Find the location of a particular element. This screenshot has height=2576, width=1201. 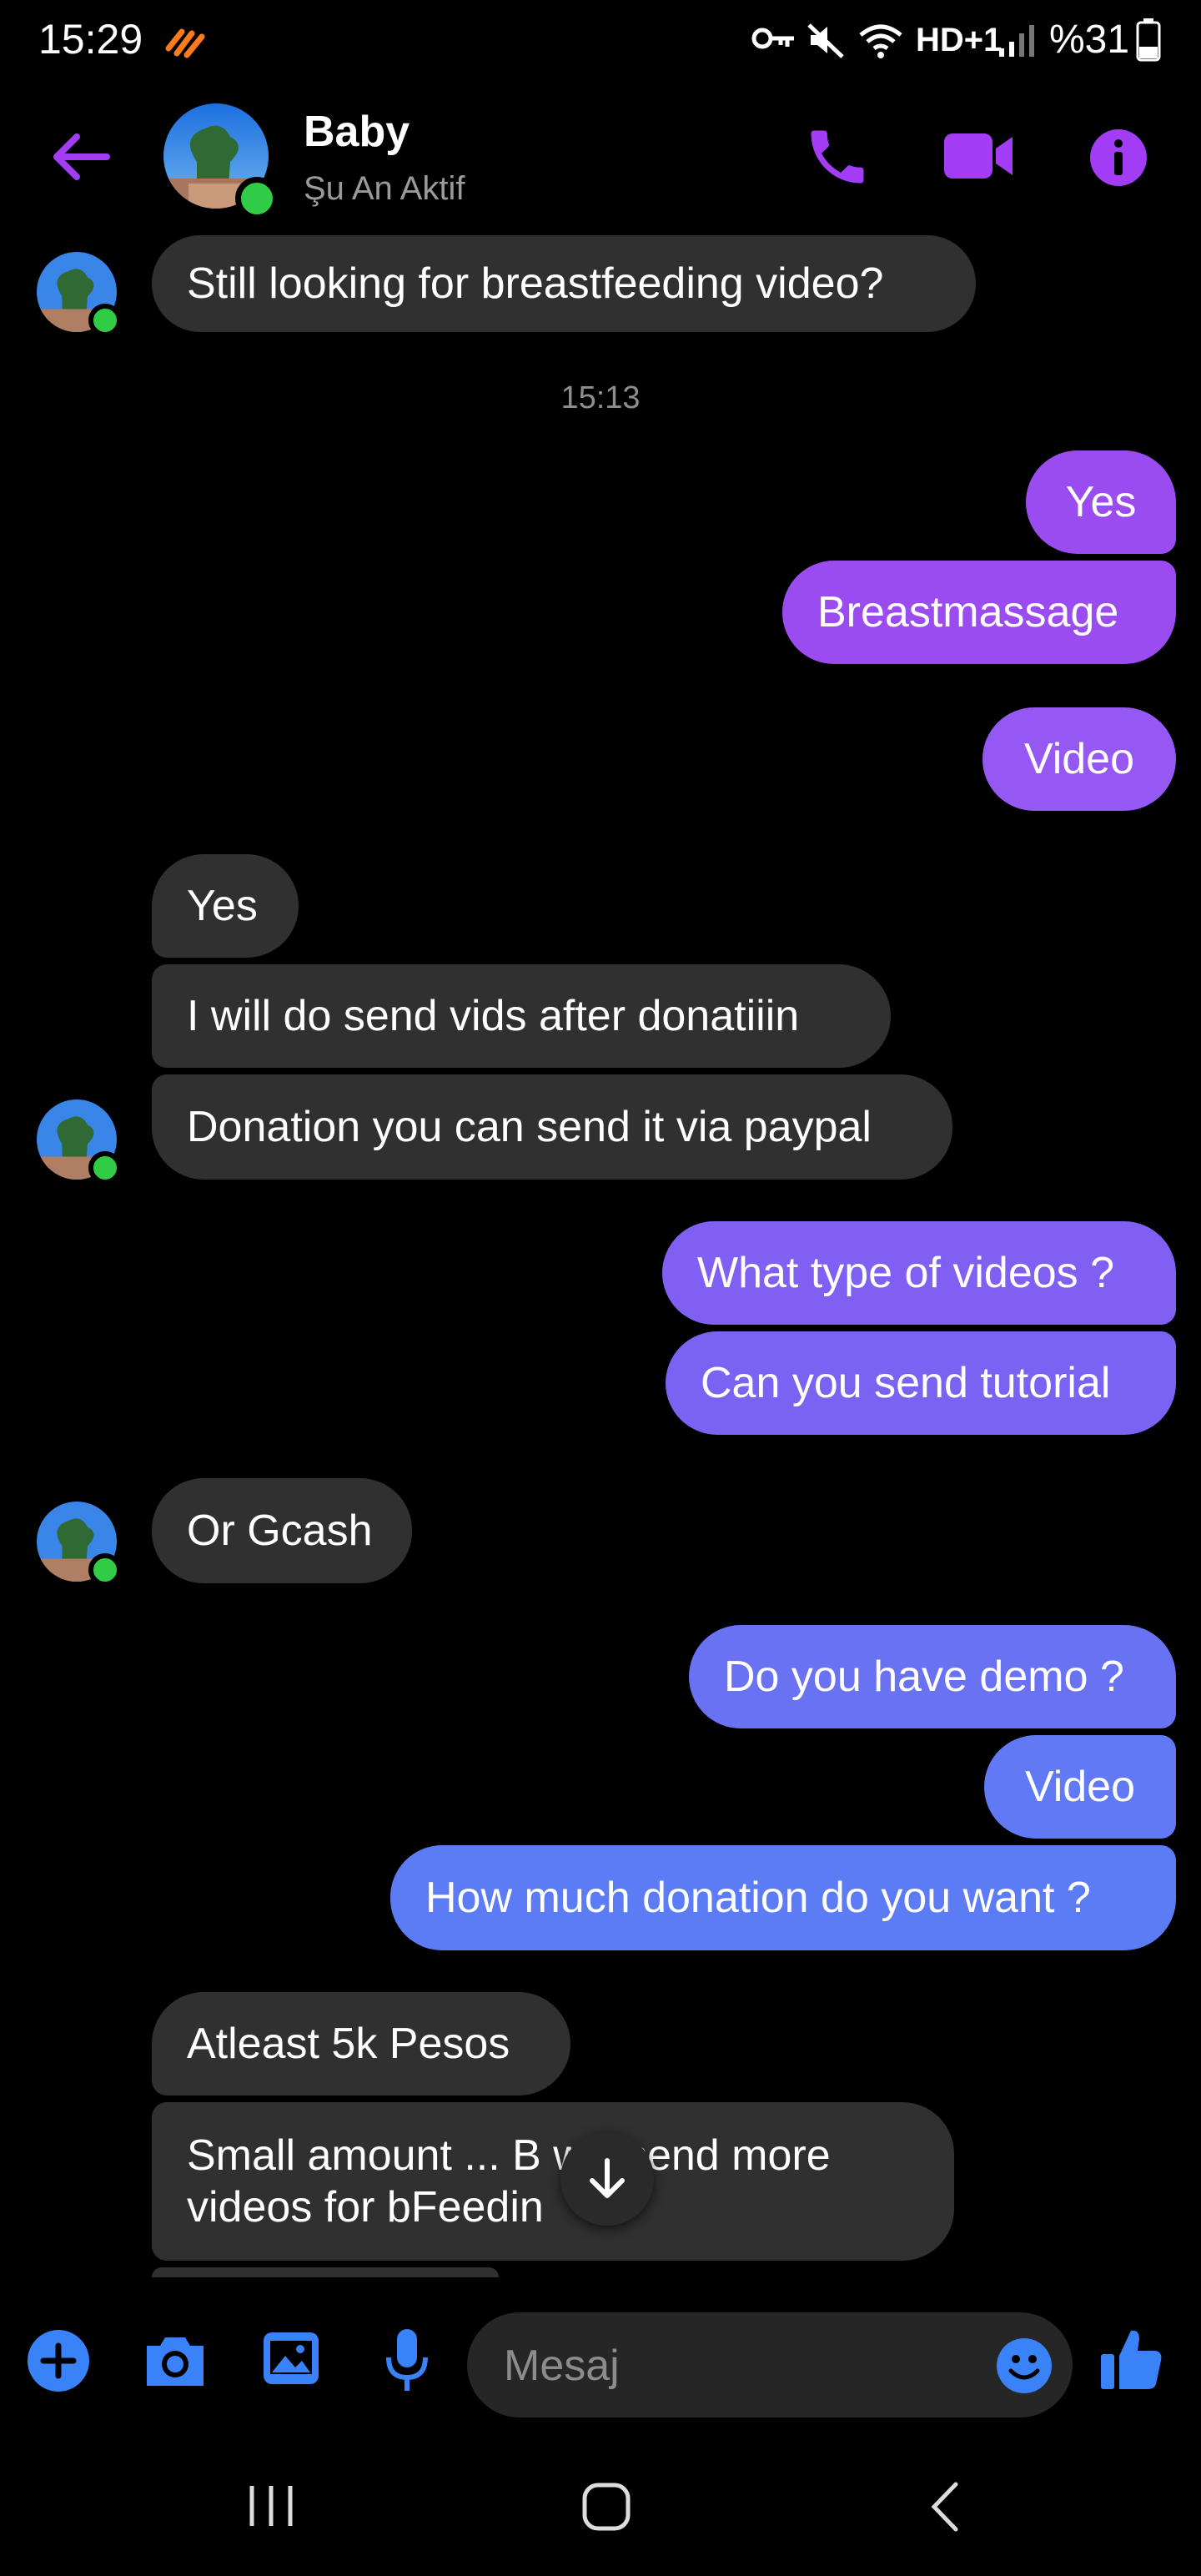

incoming-message is located at coordinates (325, 2272).